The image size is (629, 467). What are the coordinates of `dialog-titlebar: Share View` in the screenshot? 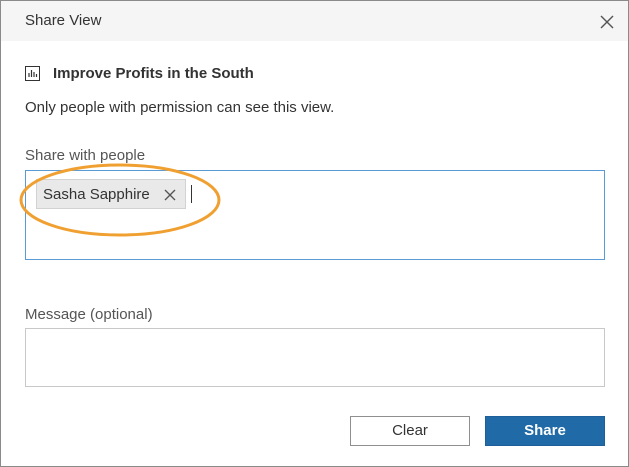 It's located at (314, 21).